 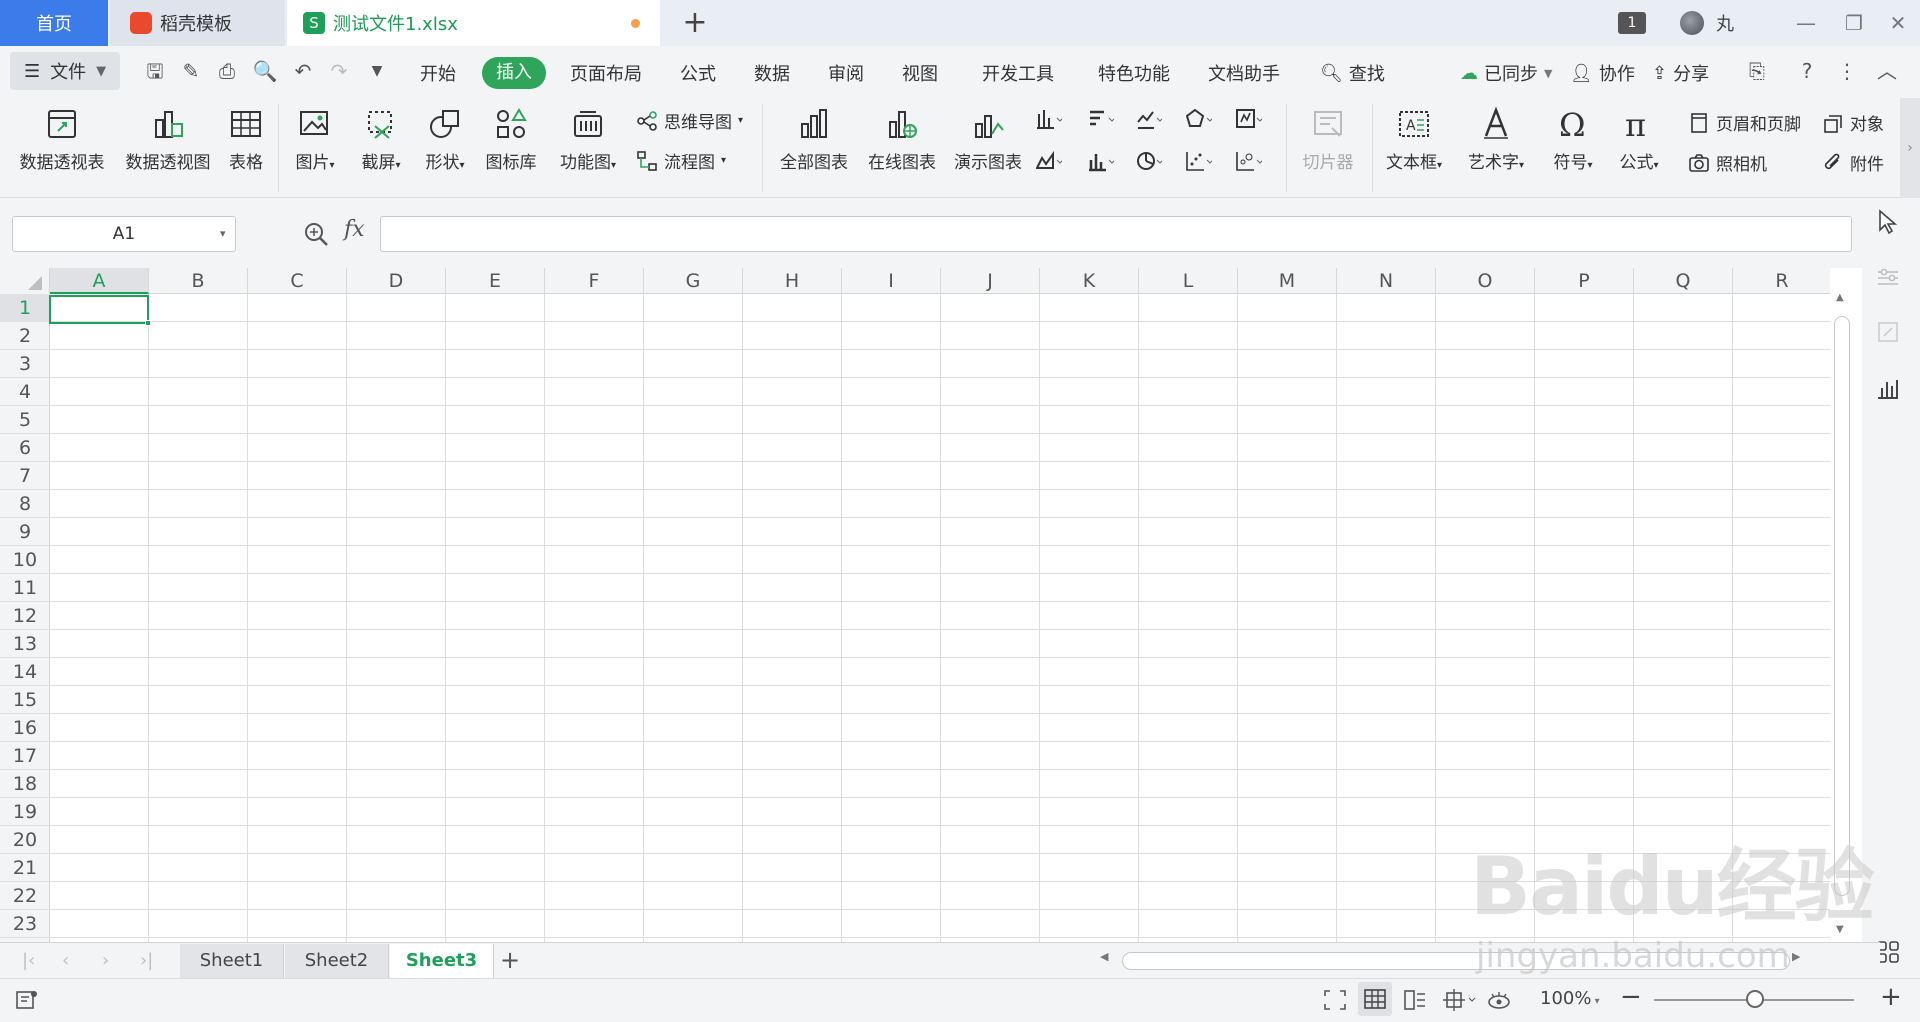 I want to click on combo-chart-icon, so click(x=1101, y=161).